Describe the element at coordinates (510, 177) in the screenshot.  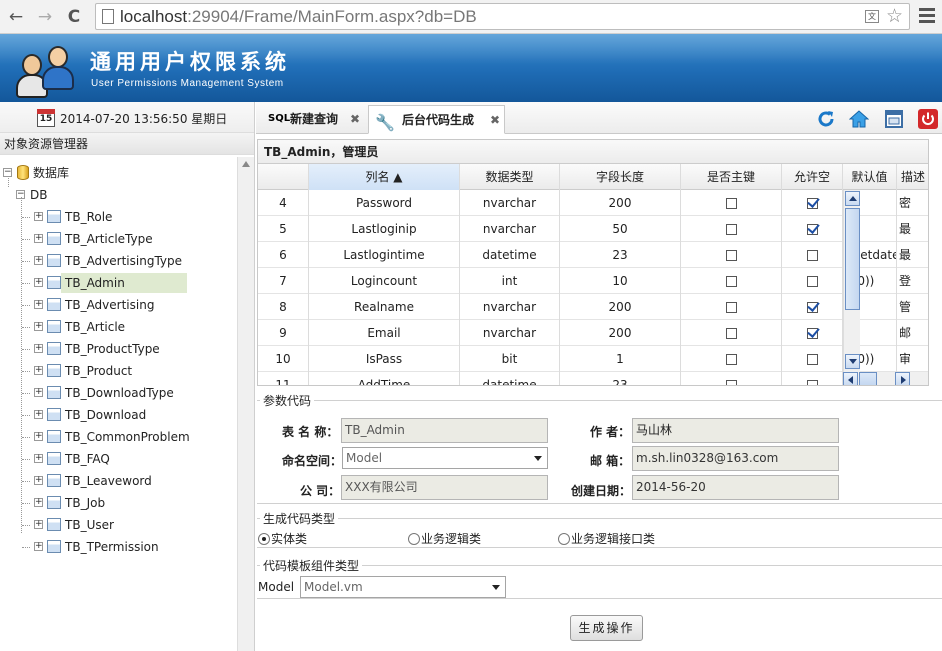
I see `column-header: 数据类型` at that location.